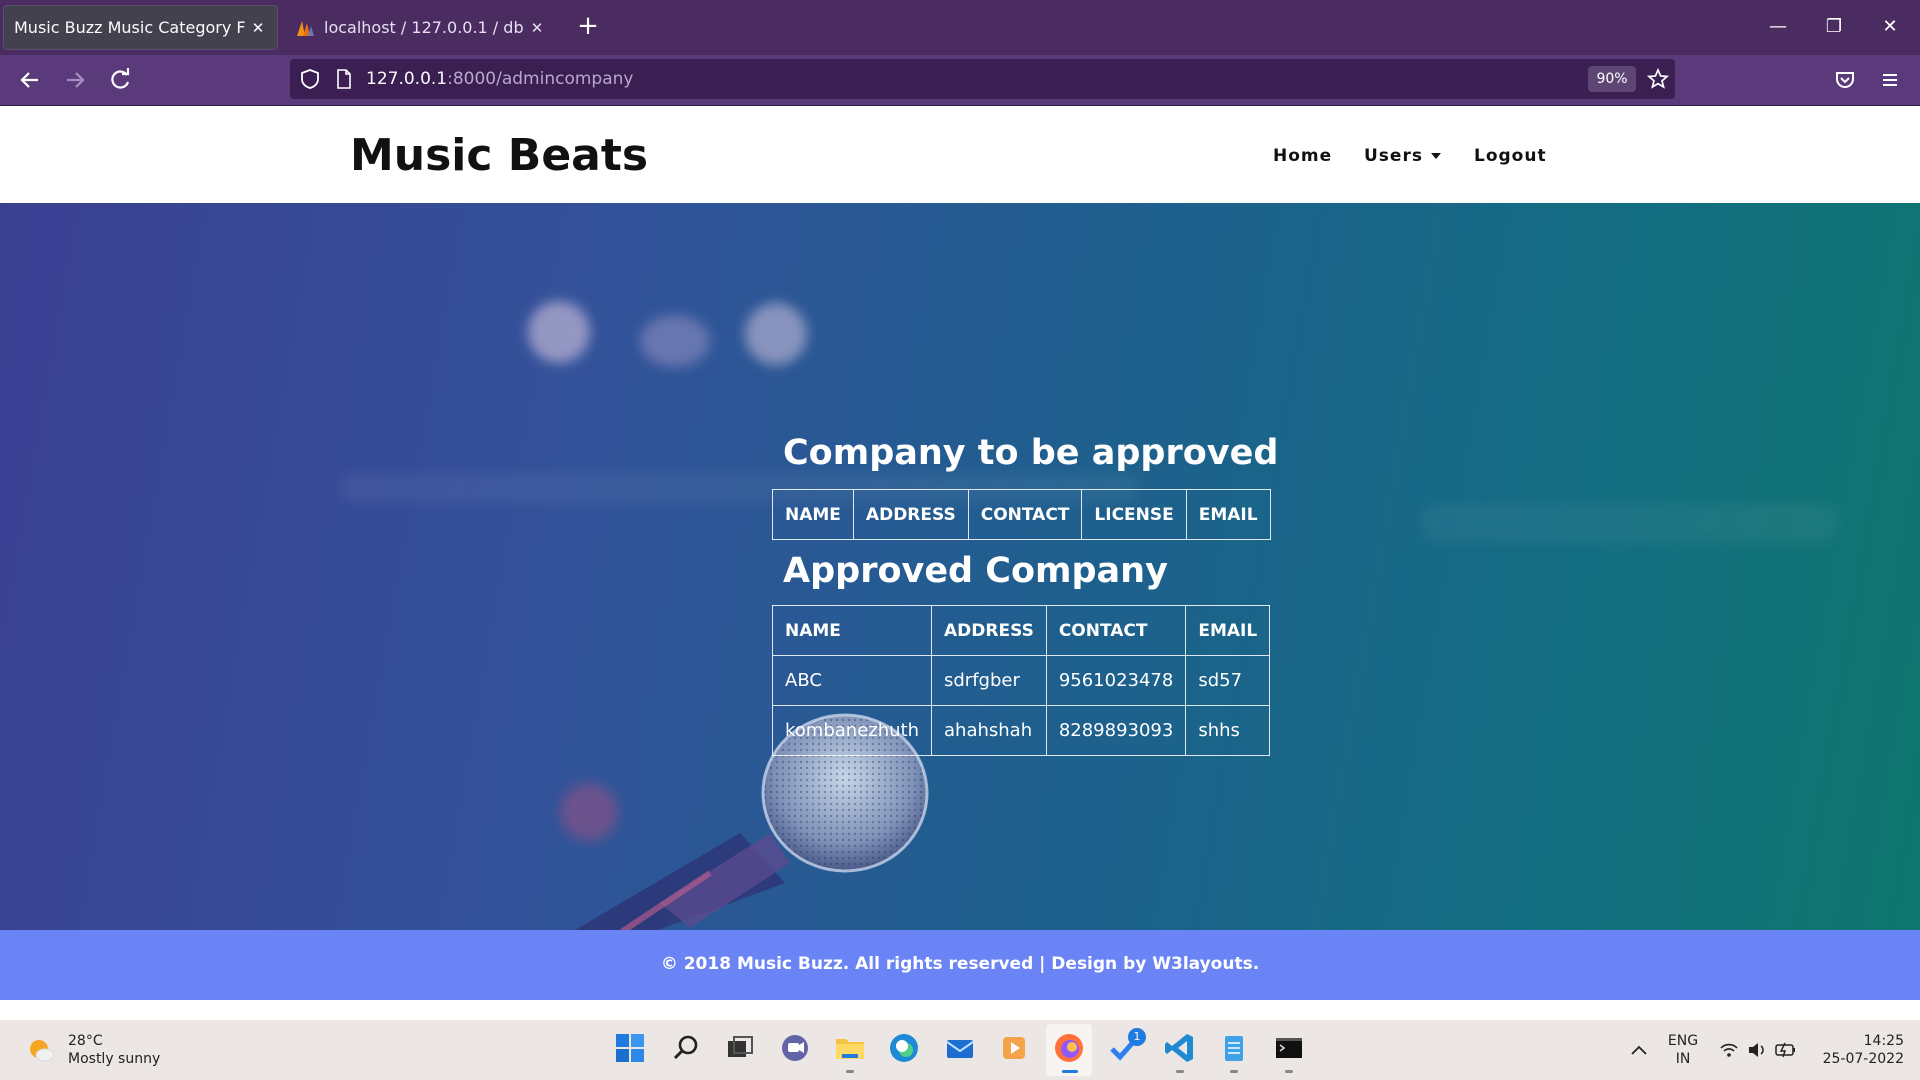 This screenshot has height=1080, width=1920. I want to click on restore-icon: ❐, so click(1834, 27).